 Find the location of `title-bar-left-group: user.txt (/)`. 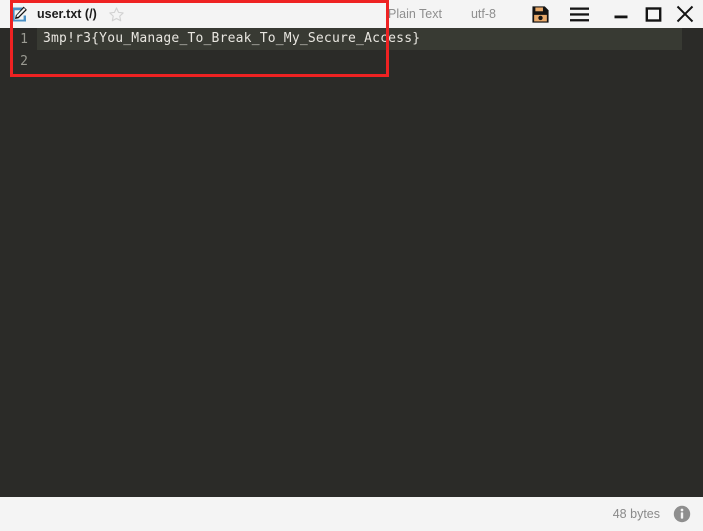

title-bar-left-group: user.txt (/) is located at coordinates (62, 14).